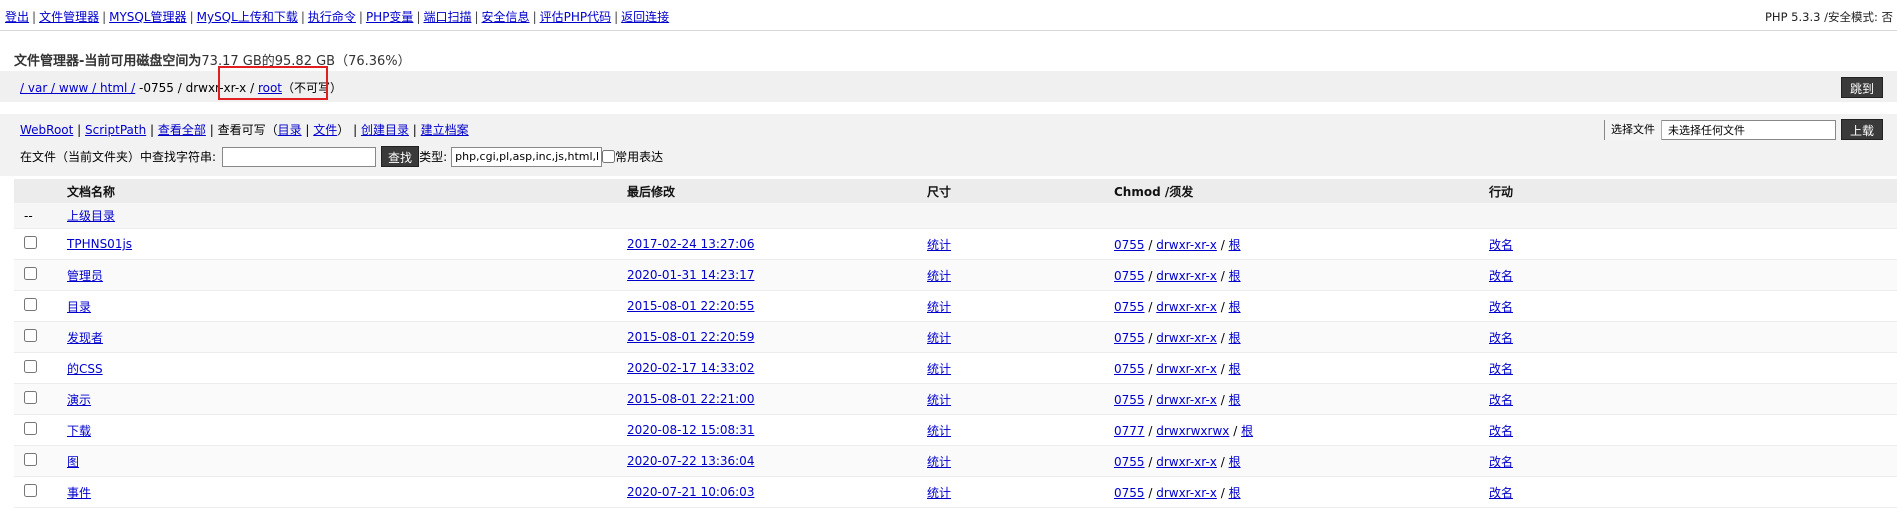  What do you see at coordinates (79, 493) in the screenshot?
I see `file-name-link: 事件` at bounding box center [79, 493].